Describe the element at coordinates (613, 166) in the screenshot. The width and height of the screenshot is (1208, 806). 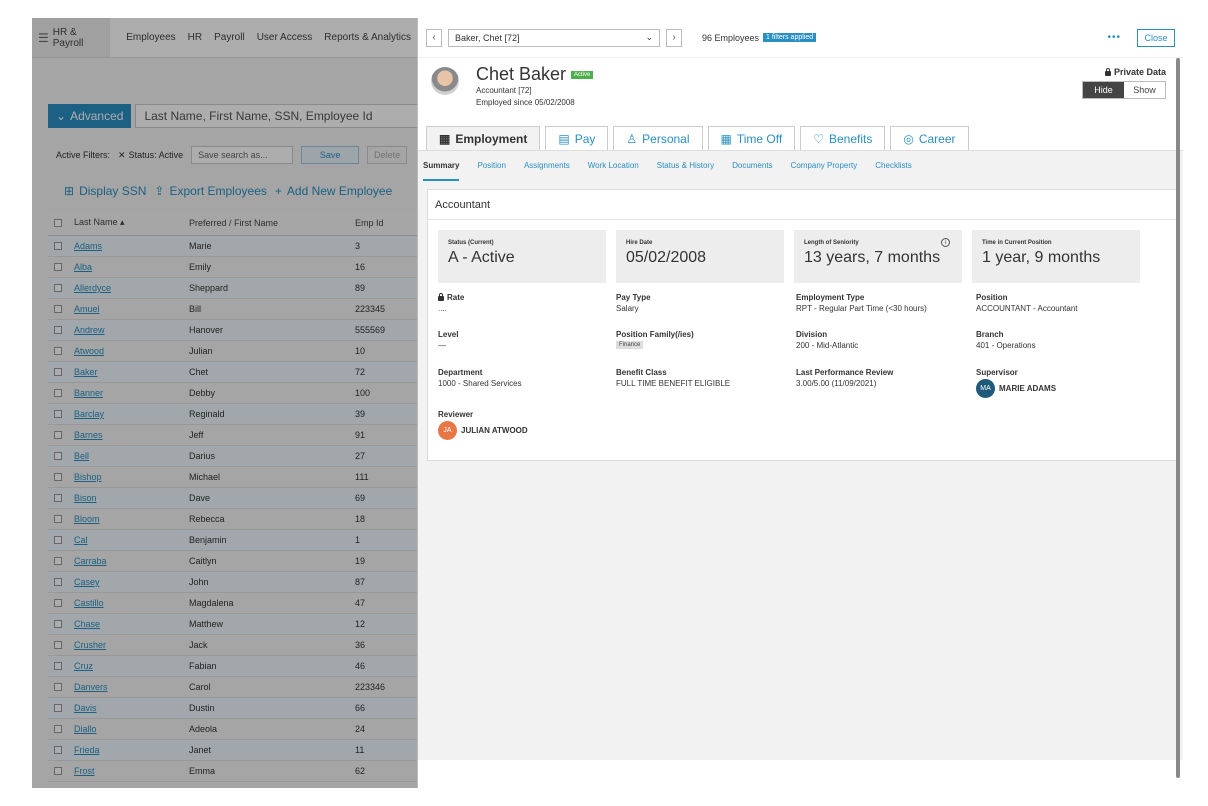
I see `subnav-work-location: Work Location` at that location.